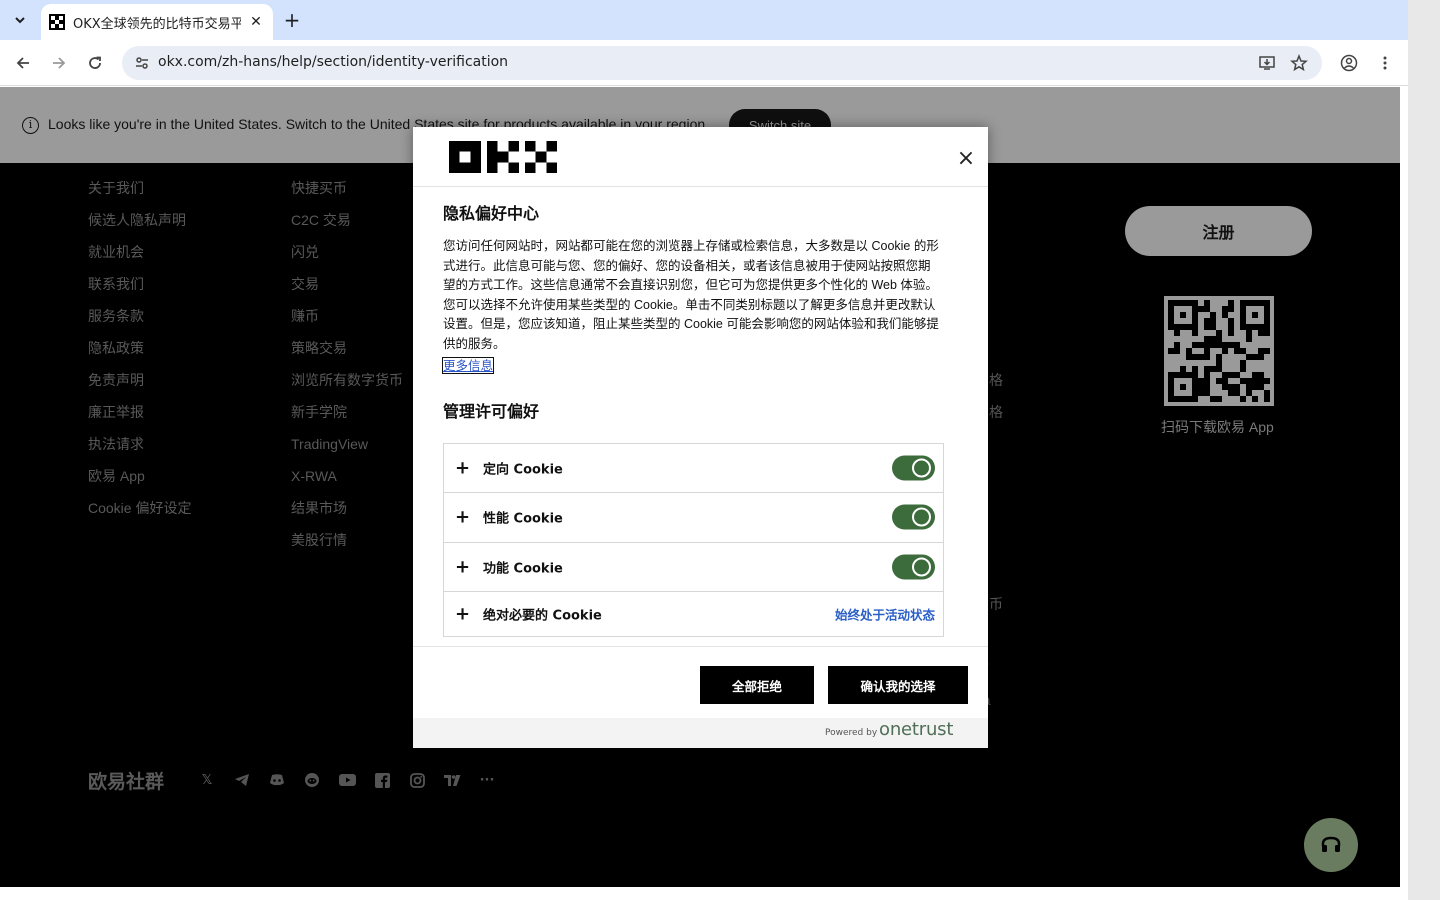  I want to click on account-icon, so click(1349, 63).